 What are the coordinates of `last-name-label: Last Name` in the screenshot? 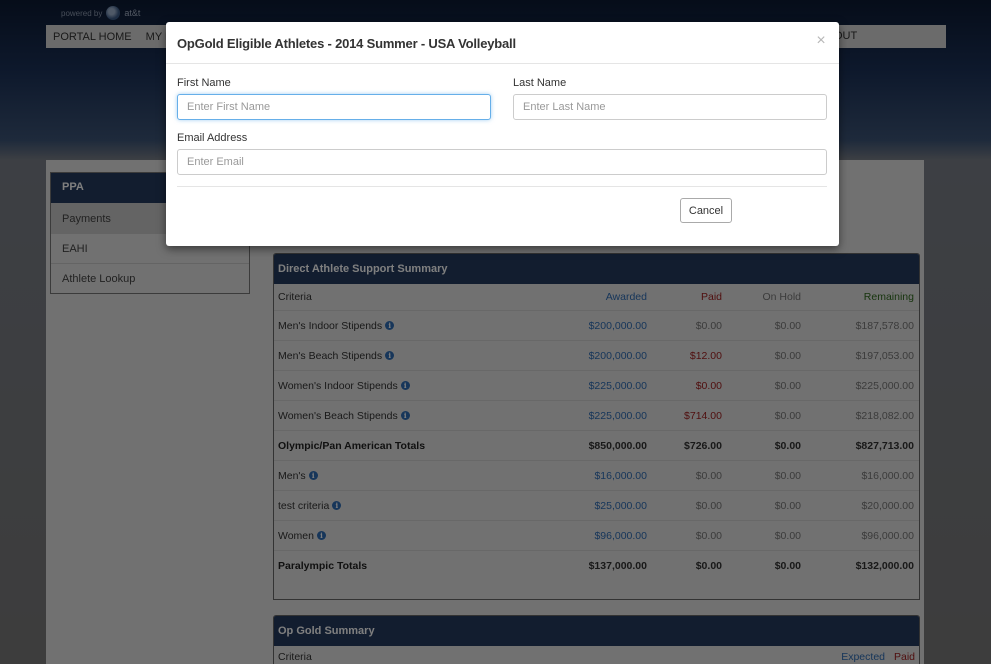 It's located at (540, 83).